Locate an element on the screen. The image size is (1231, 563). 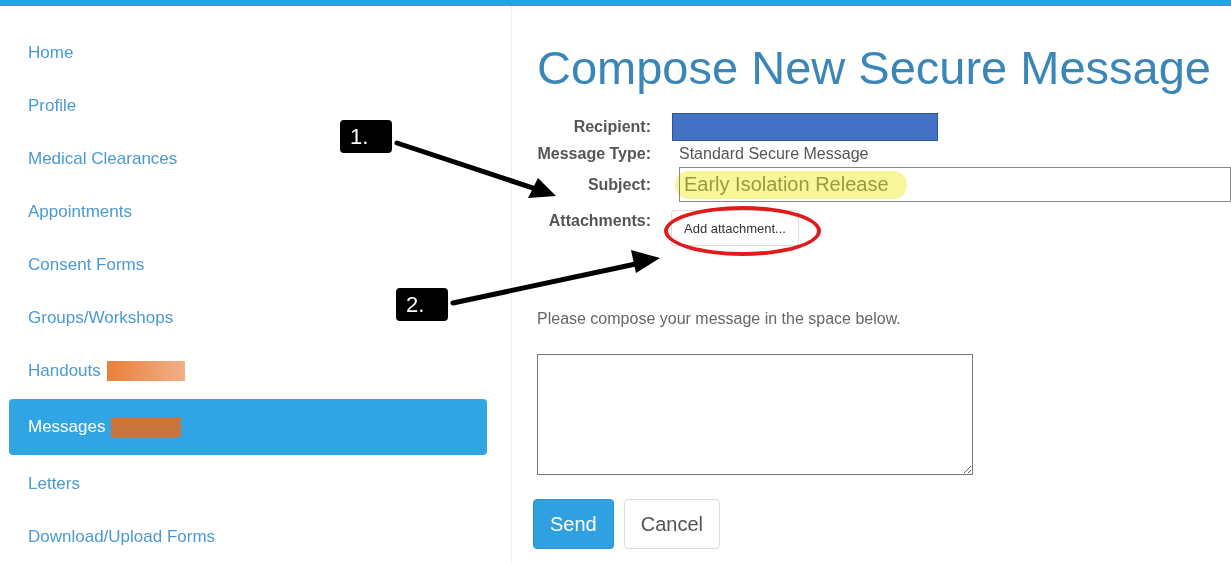
sidebar-item: Home is located at coordinates (46, 52).